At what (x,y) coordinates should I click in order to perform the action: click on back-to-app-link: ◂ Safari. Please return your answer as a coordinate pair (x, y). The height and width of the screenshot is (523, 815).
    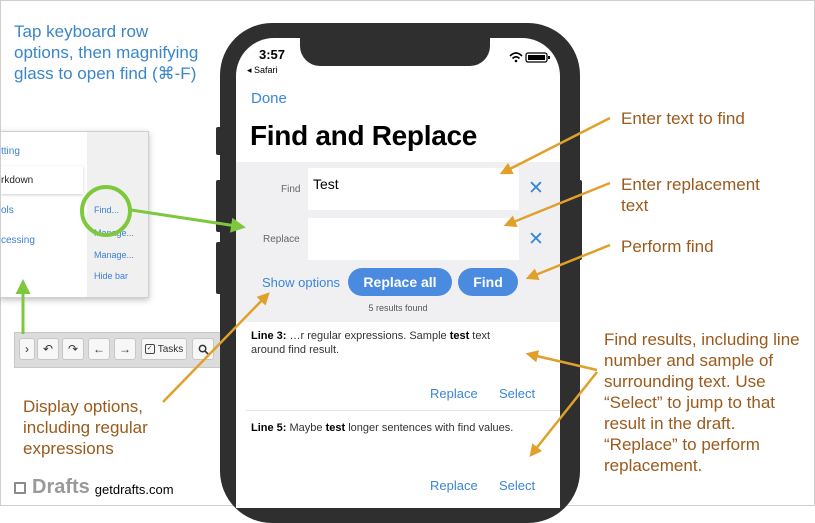
    Looking at the image, I should click on (262, 70).